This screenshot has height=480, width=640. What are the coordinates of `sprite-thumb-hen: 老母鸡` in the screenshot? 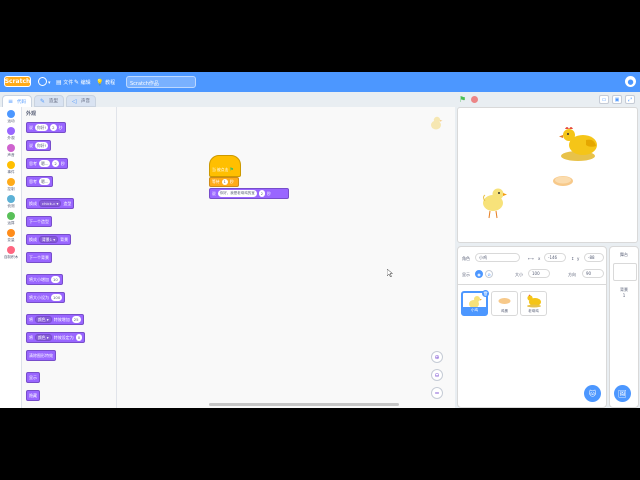 It's located at (533, 303).